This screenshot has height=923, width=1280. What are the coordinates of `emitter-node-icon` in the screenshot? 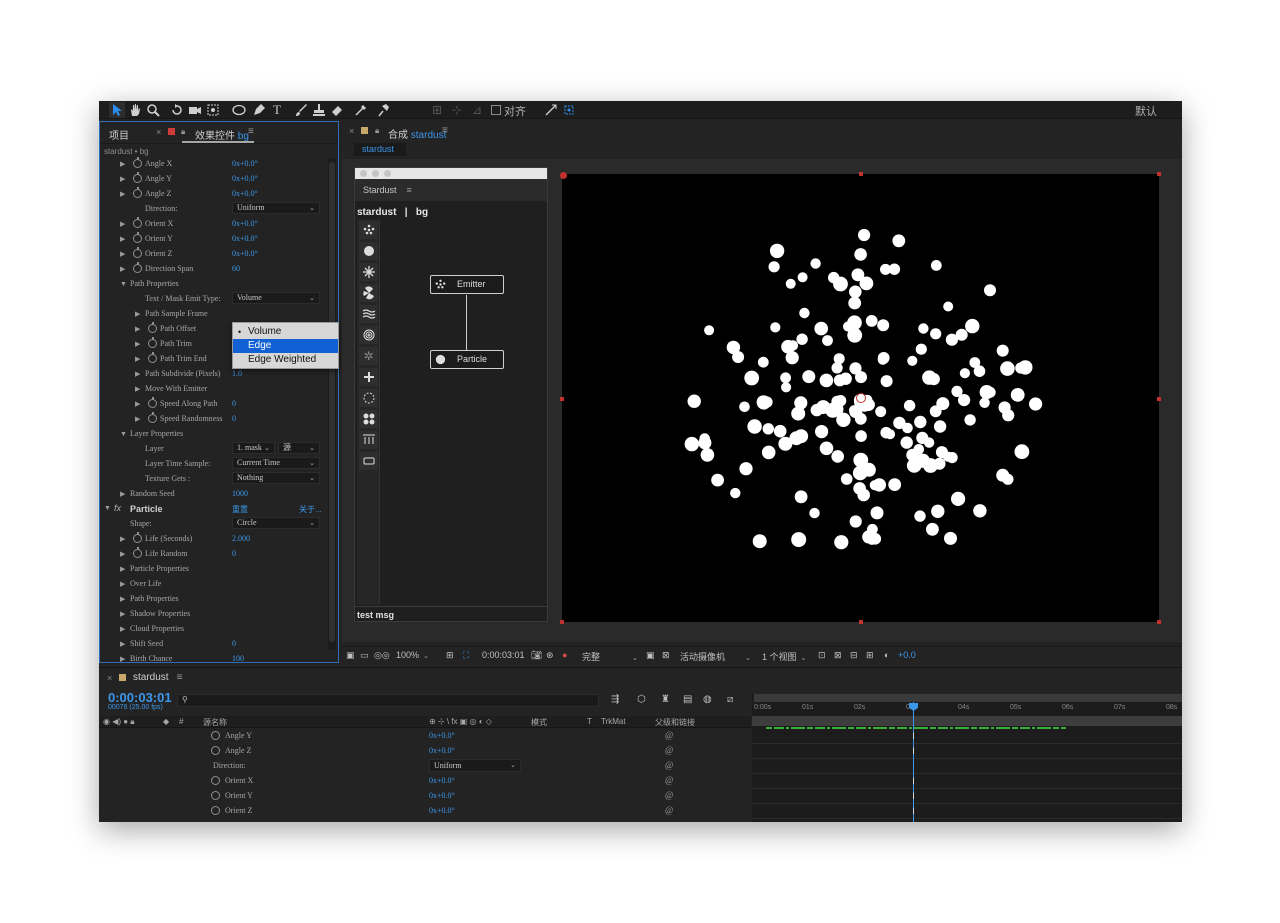 It's located at (368, 230).